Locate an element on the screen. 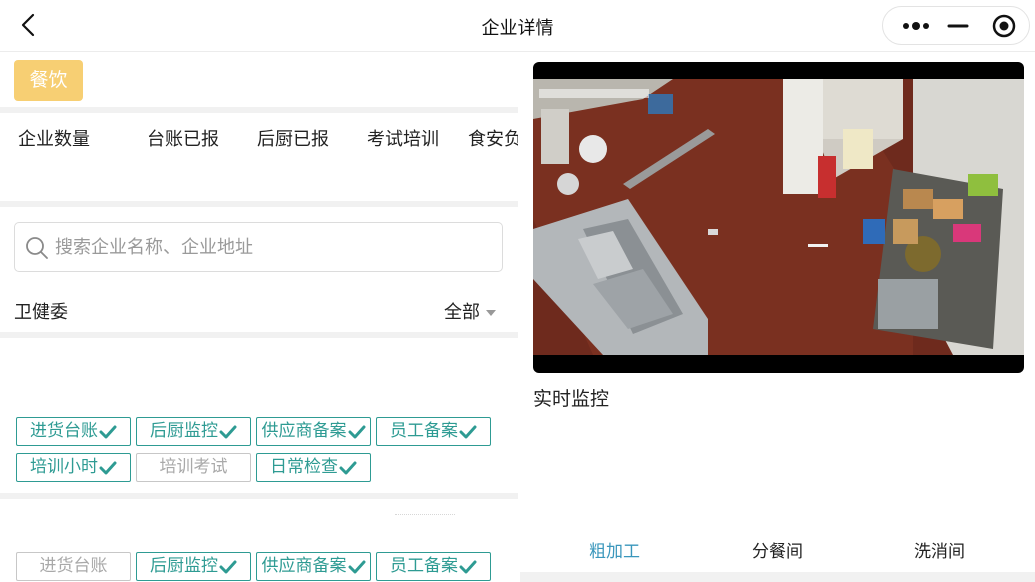 Image resolution: width=1035 pixels, height=582 pixels. tag-training-exam: 培训考试 is located at coordinates (193, 467).